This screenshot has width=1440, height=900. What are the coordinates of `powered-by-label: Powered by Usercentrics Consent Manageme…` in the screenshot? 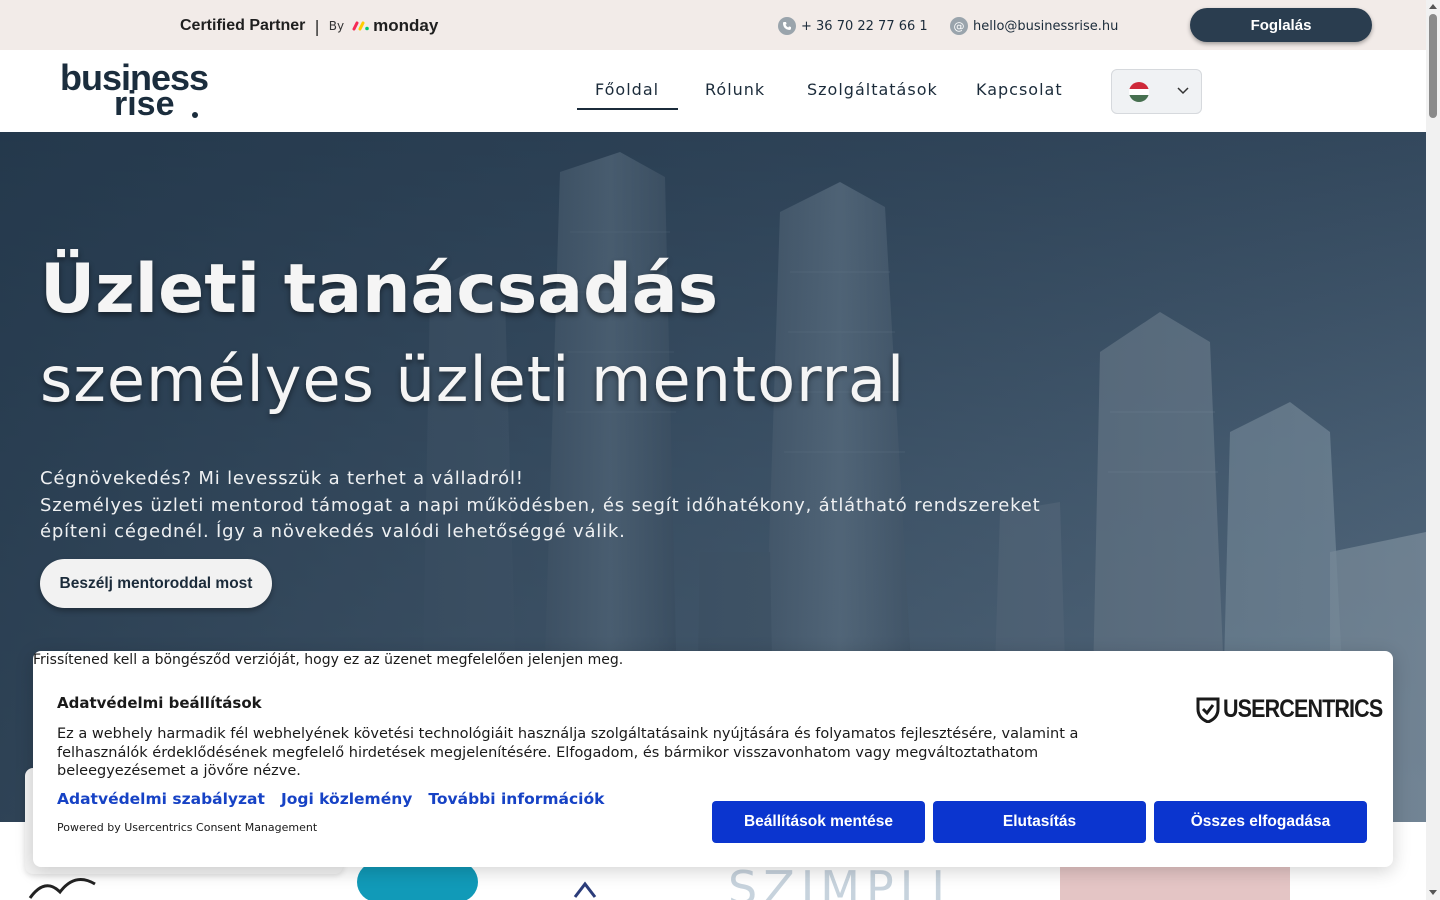 It's located at (187, 827).